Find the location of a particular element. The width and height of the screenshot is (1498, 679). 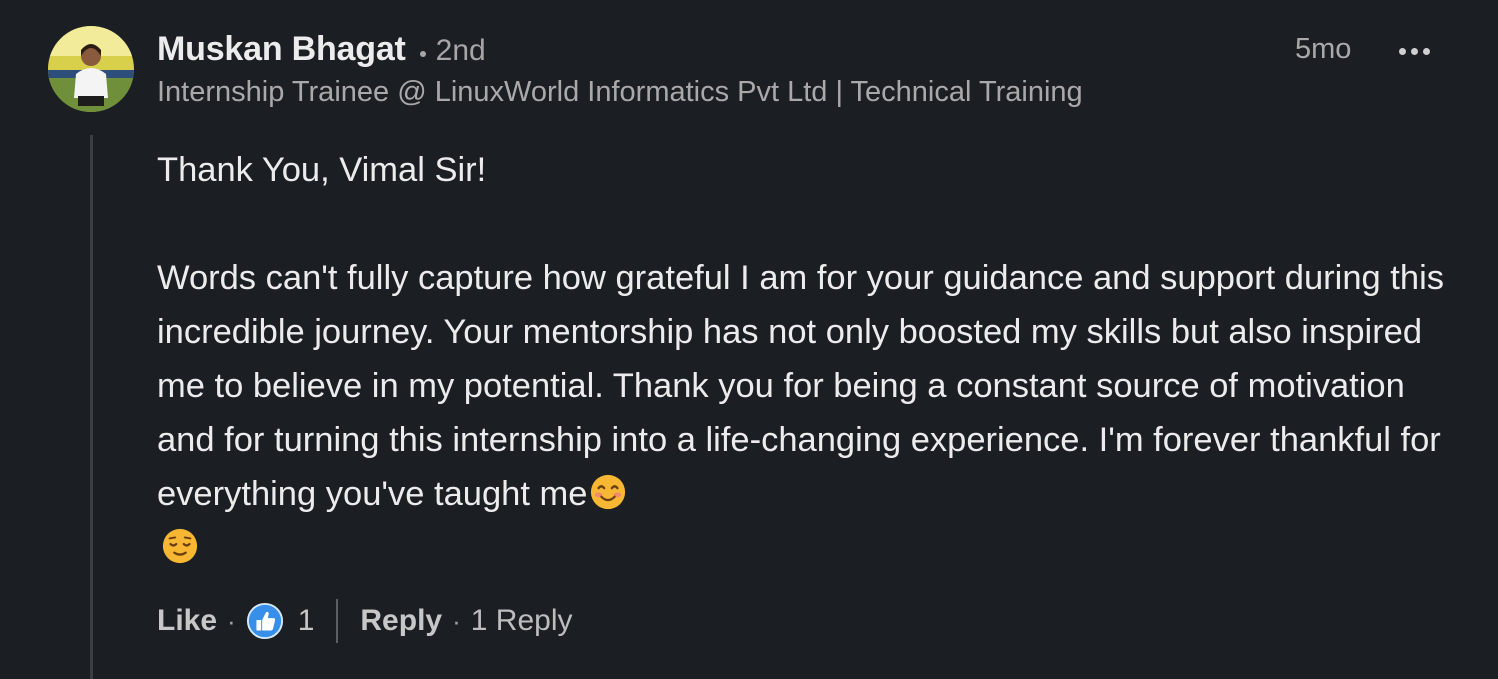

avatar-photo is located at coordinates (91, 69).